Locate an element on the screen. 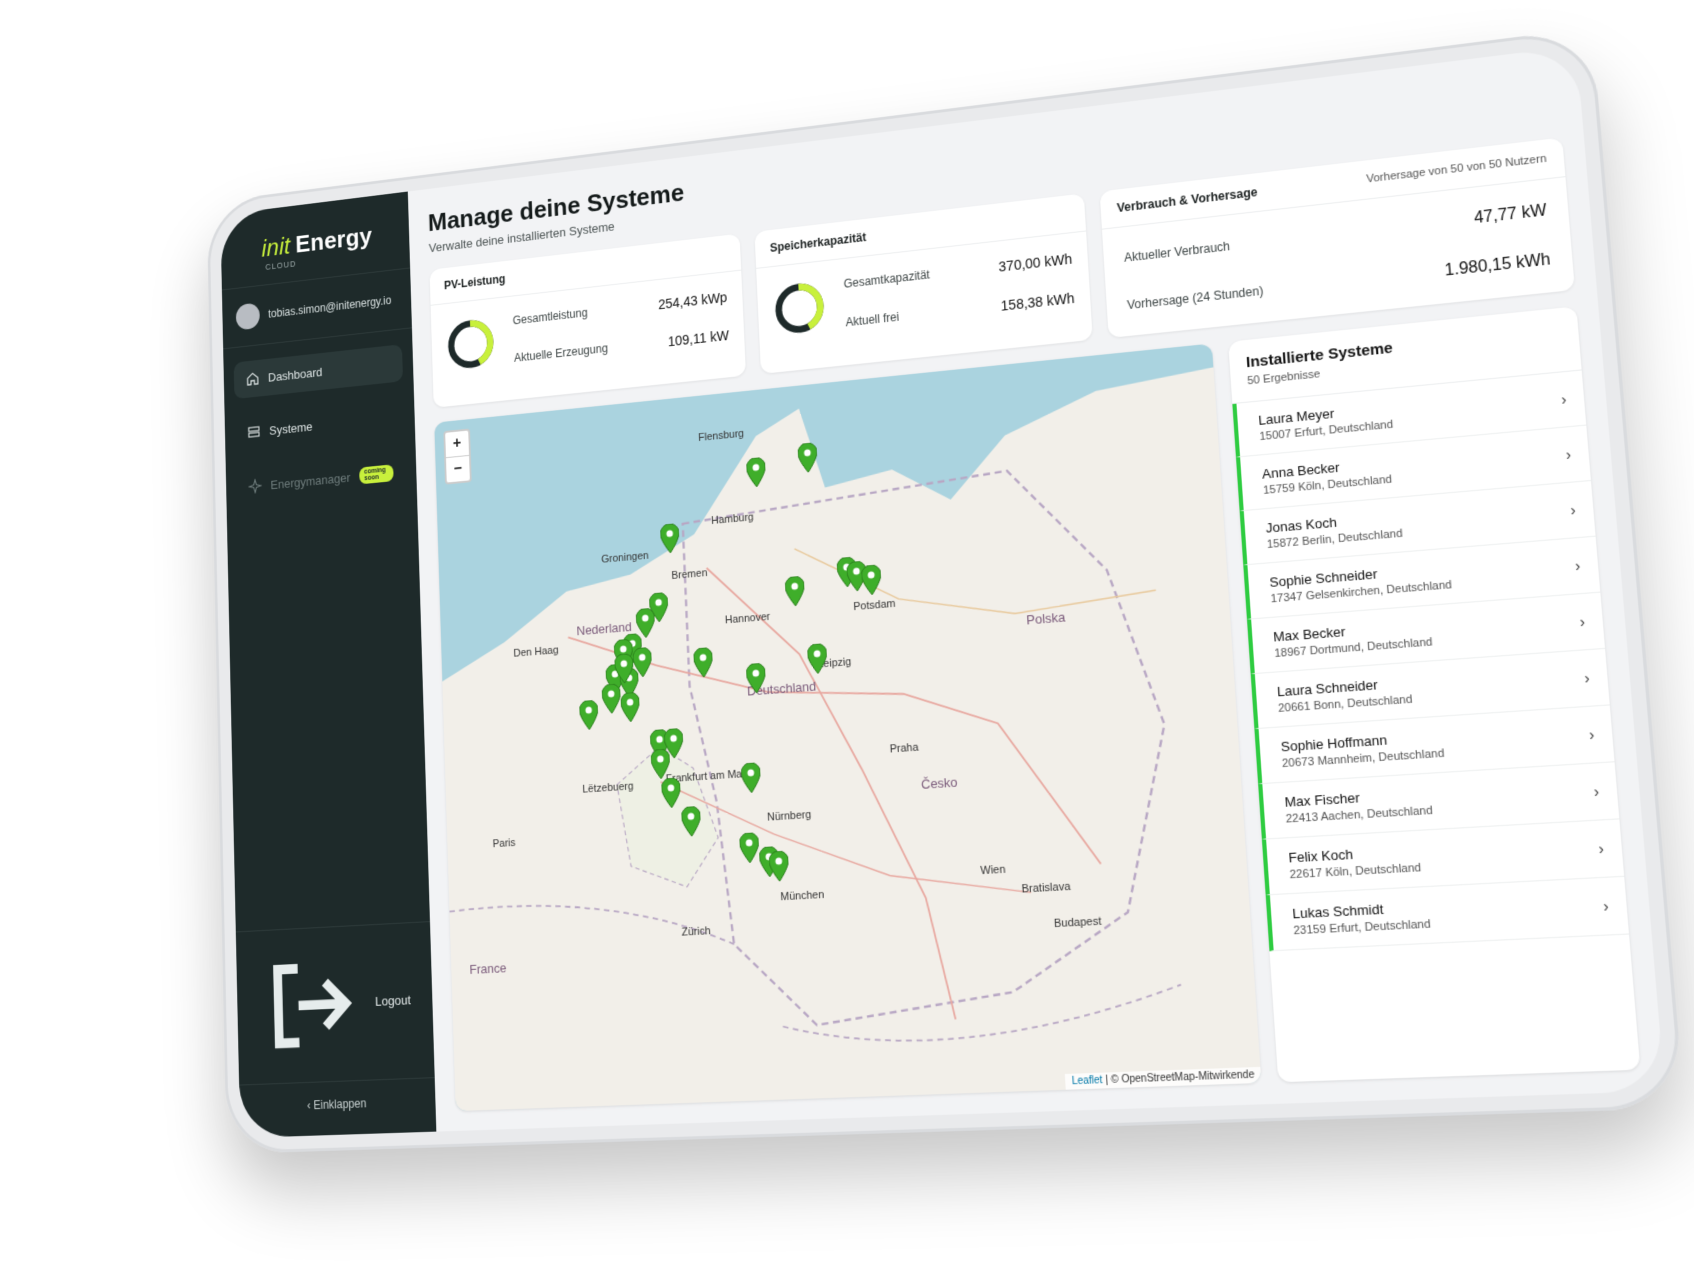  collapse-button: ‹ Einklappen is located at coordinates (337, 1108).